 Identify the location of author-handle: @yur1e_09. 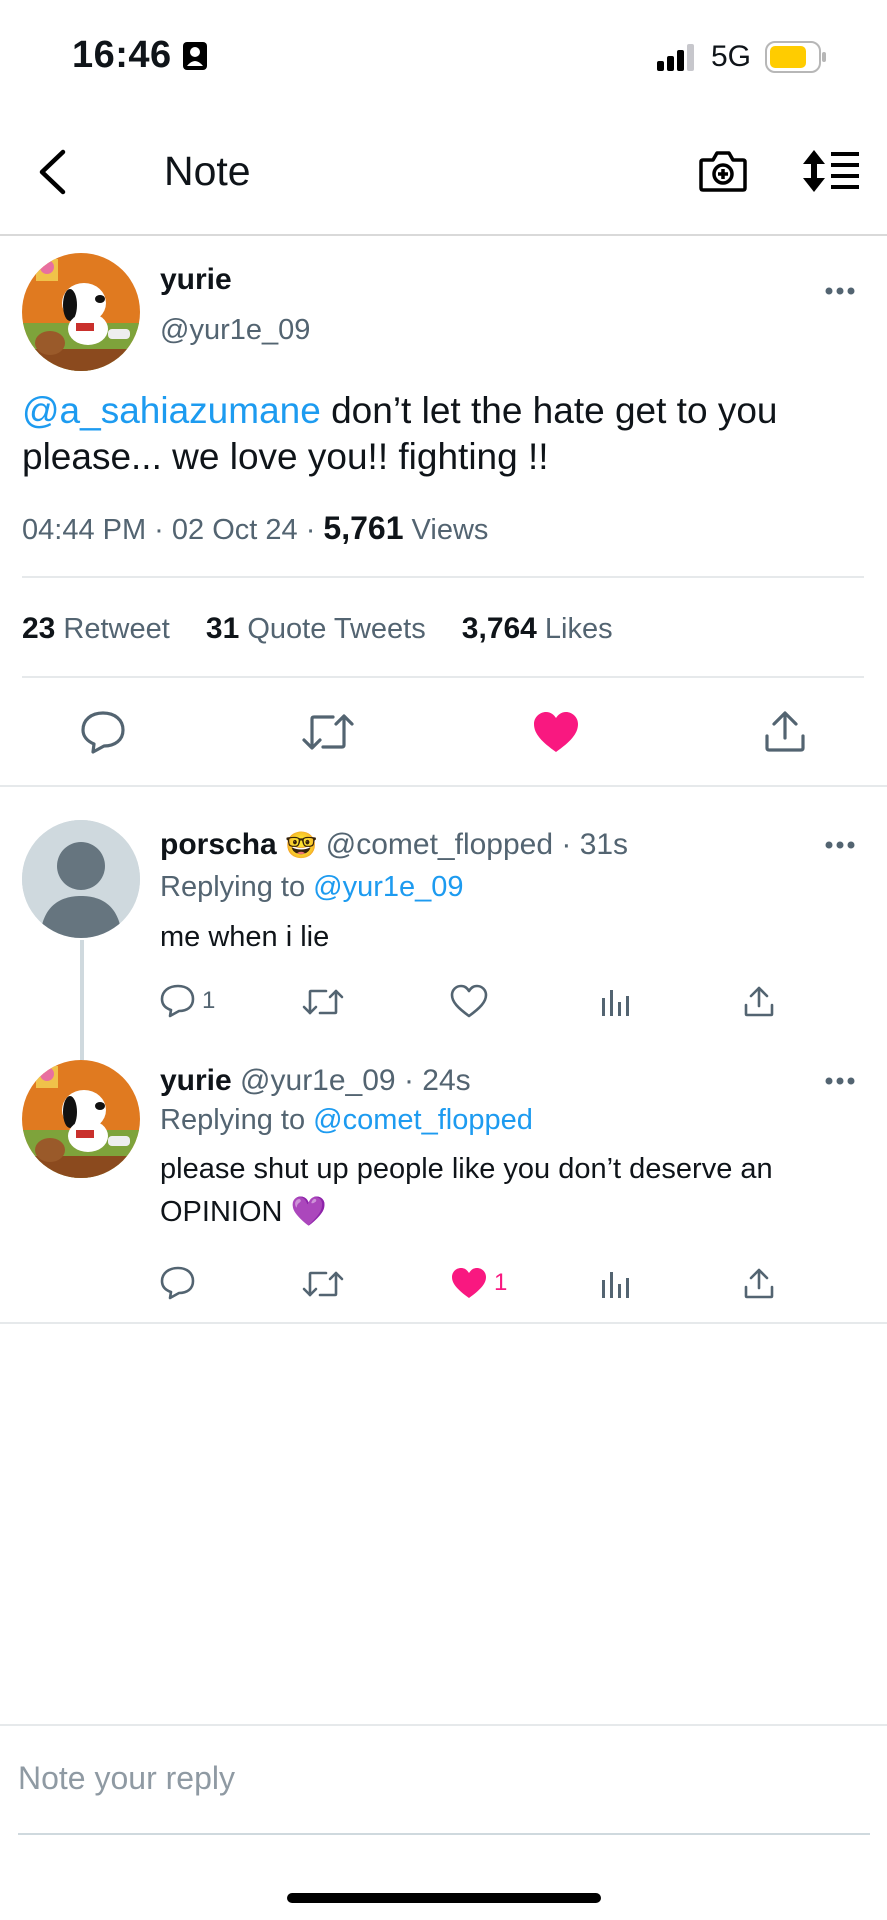
(235, 330).